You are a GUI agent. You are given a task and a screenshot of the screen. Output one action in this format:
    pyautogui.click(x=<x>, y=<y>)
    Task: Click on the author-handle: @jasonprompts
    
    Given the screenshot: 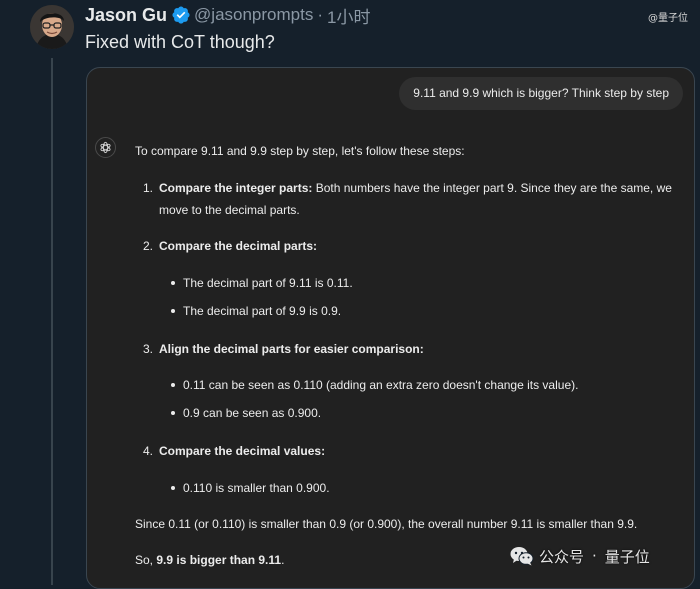 What is the action you would take?
    pyautogui.click(x=253, y=15)
    